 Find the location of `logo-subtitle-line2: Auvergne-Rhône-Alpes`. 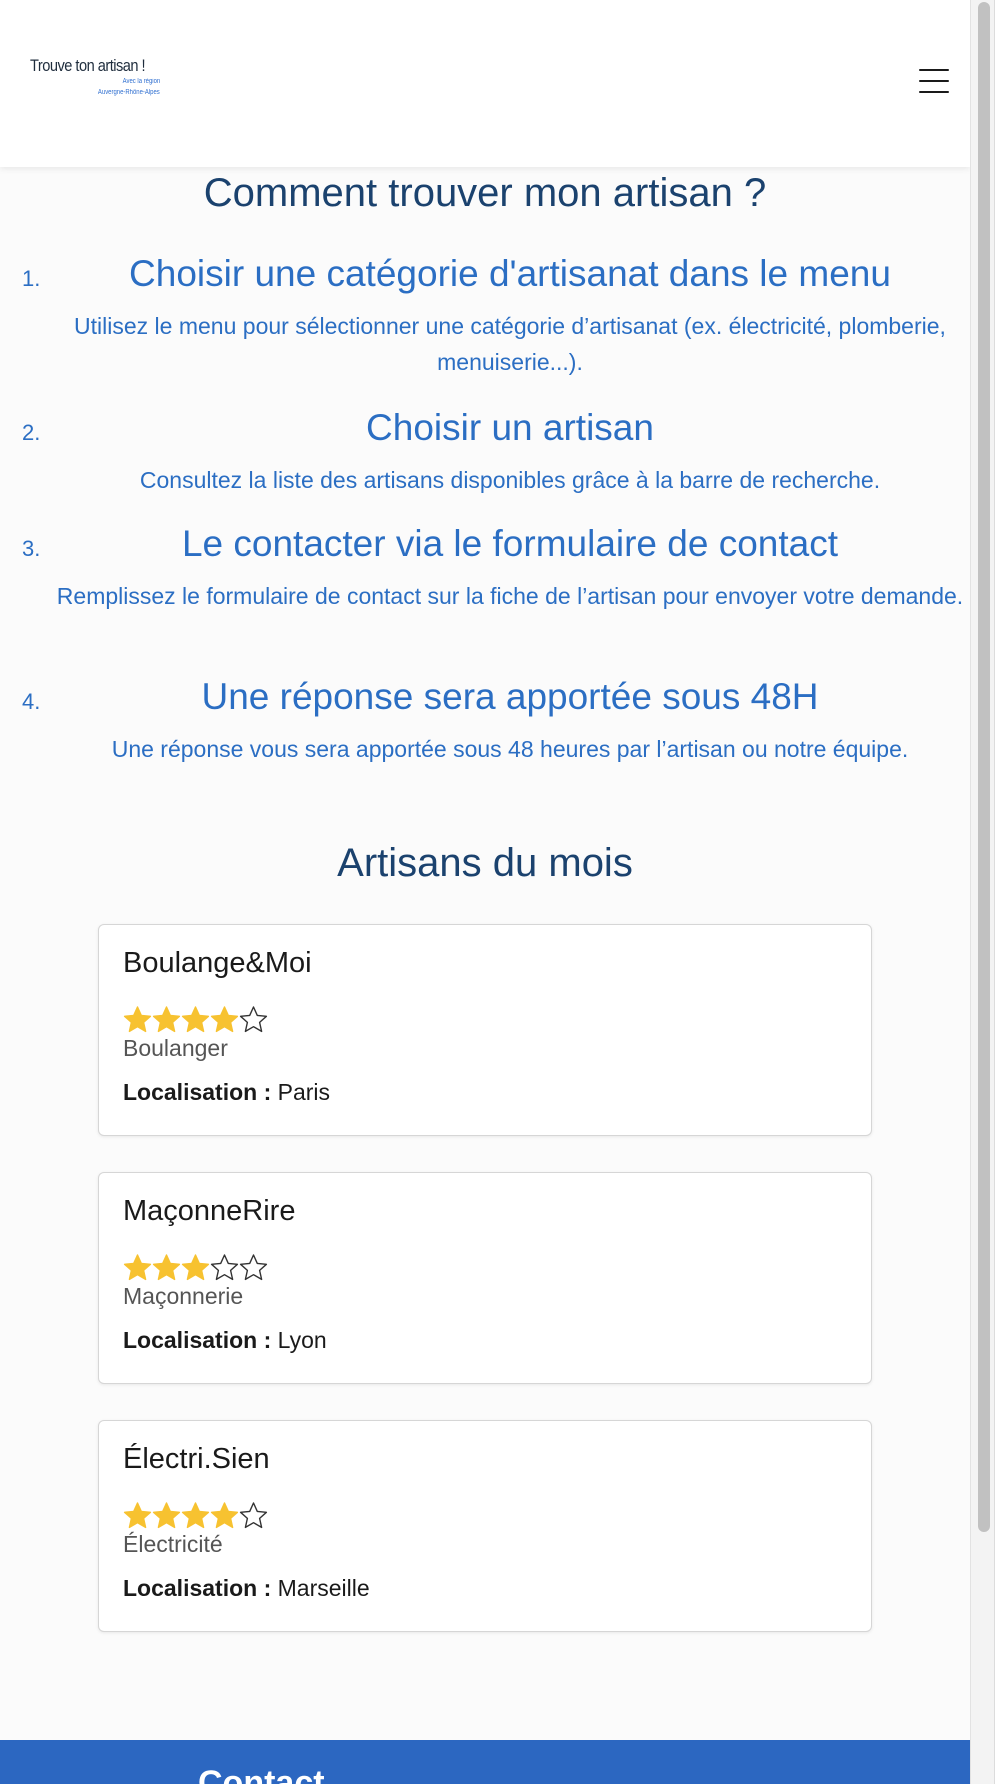

logo-subtitle-line2: Auvergne-Rhône-Alpes is located at coordinates (129, 92).